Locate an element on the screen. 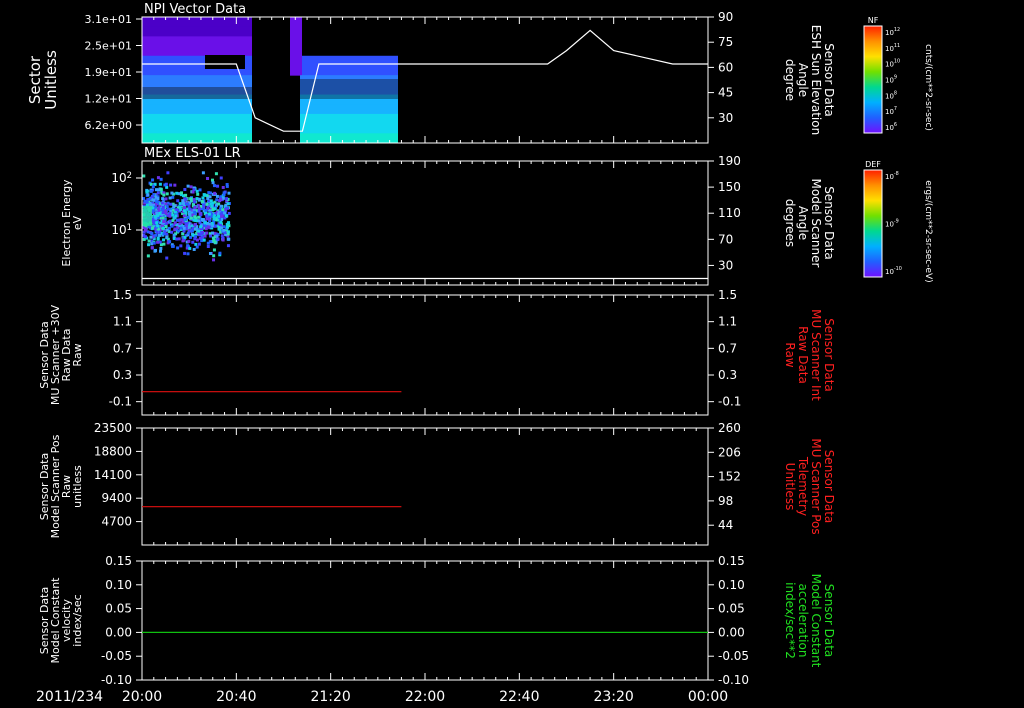  colorbar-tick-label: 1011 is located at coordinates (892, 48).